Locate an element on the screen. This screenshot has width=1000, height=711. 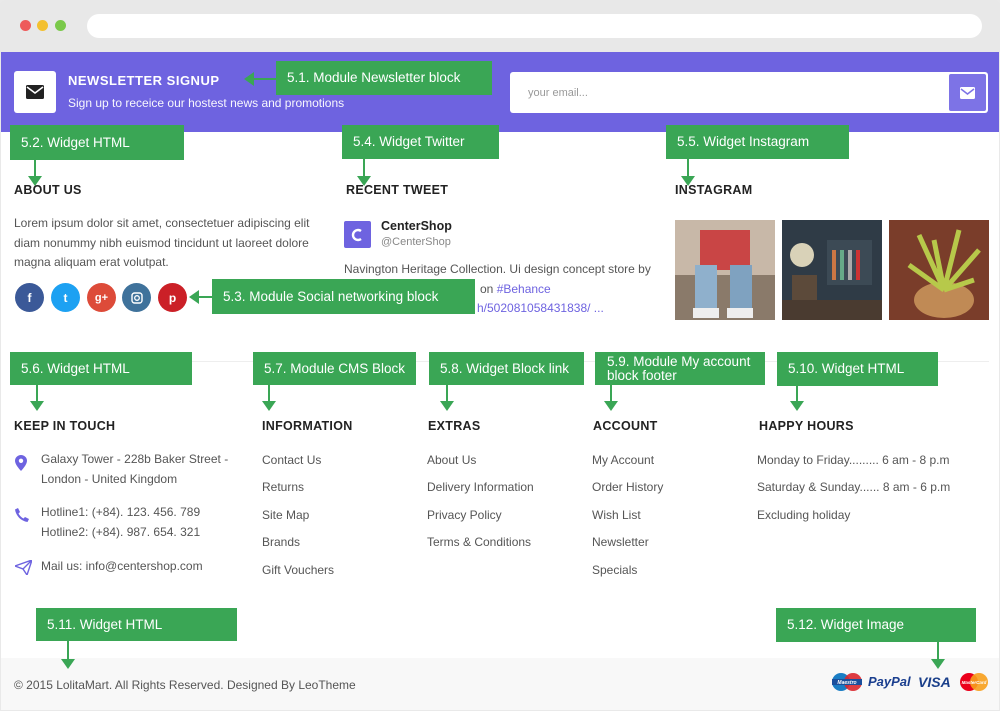
behance-hashtag-link: #Behance is located at coordinates (524, 289).